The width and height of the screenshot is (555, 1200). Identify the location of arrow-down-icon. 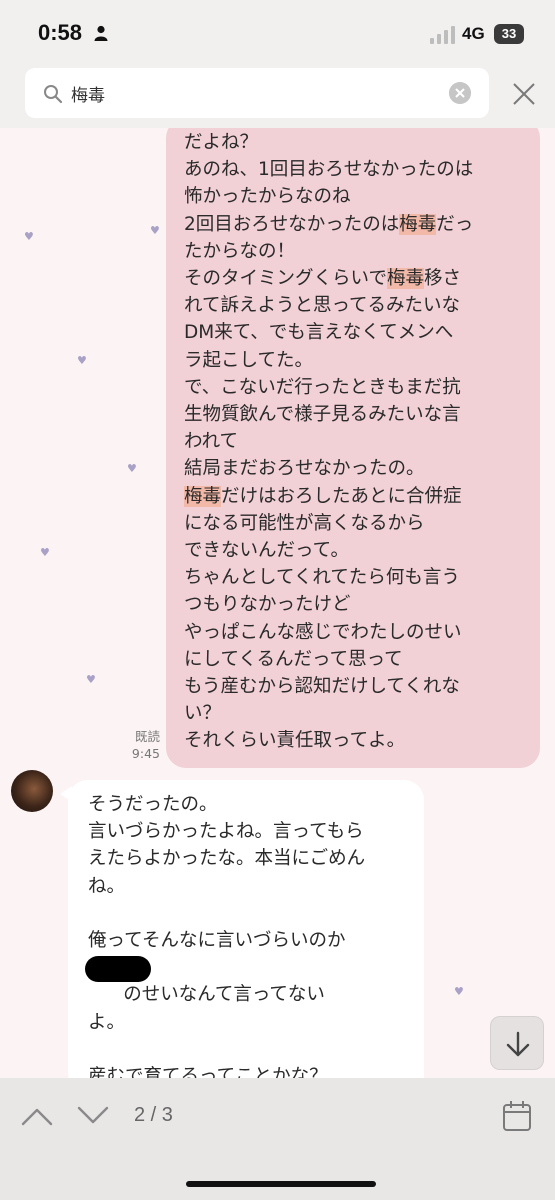
(518, 1044).